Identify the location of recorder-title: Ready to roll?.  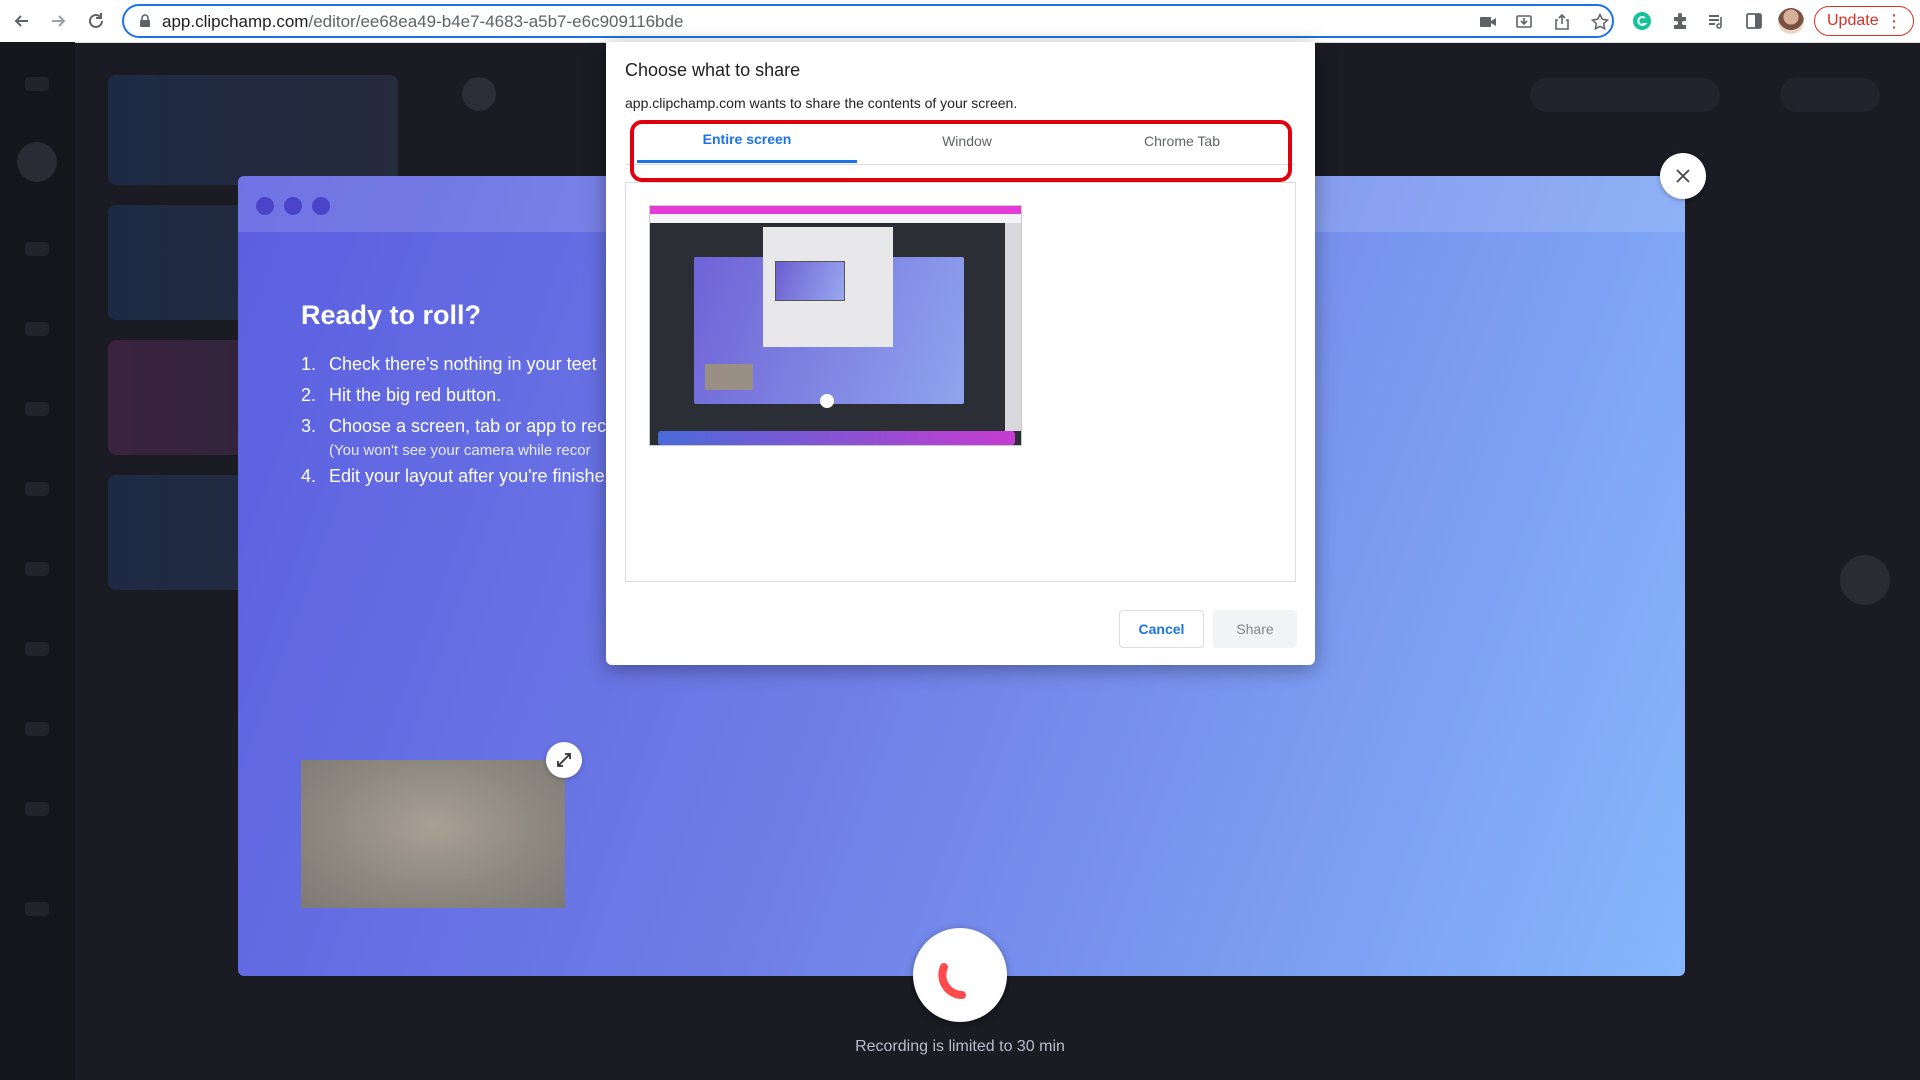
(391, 315).